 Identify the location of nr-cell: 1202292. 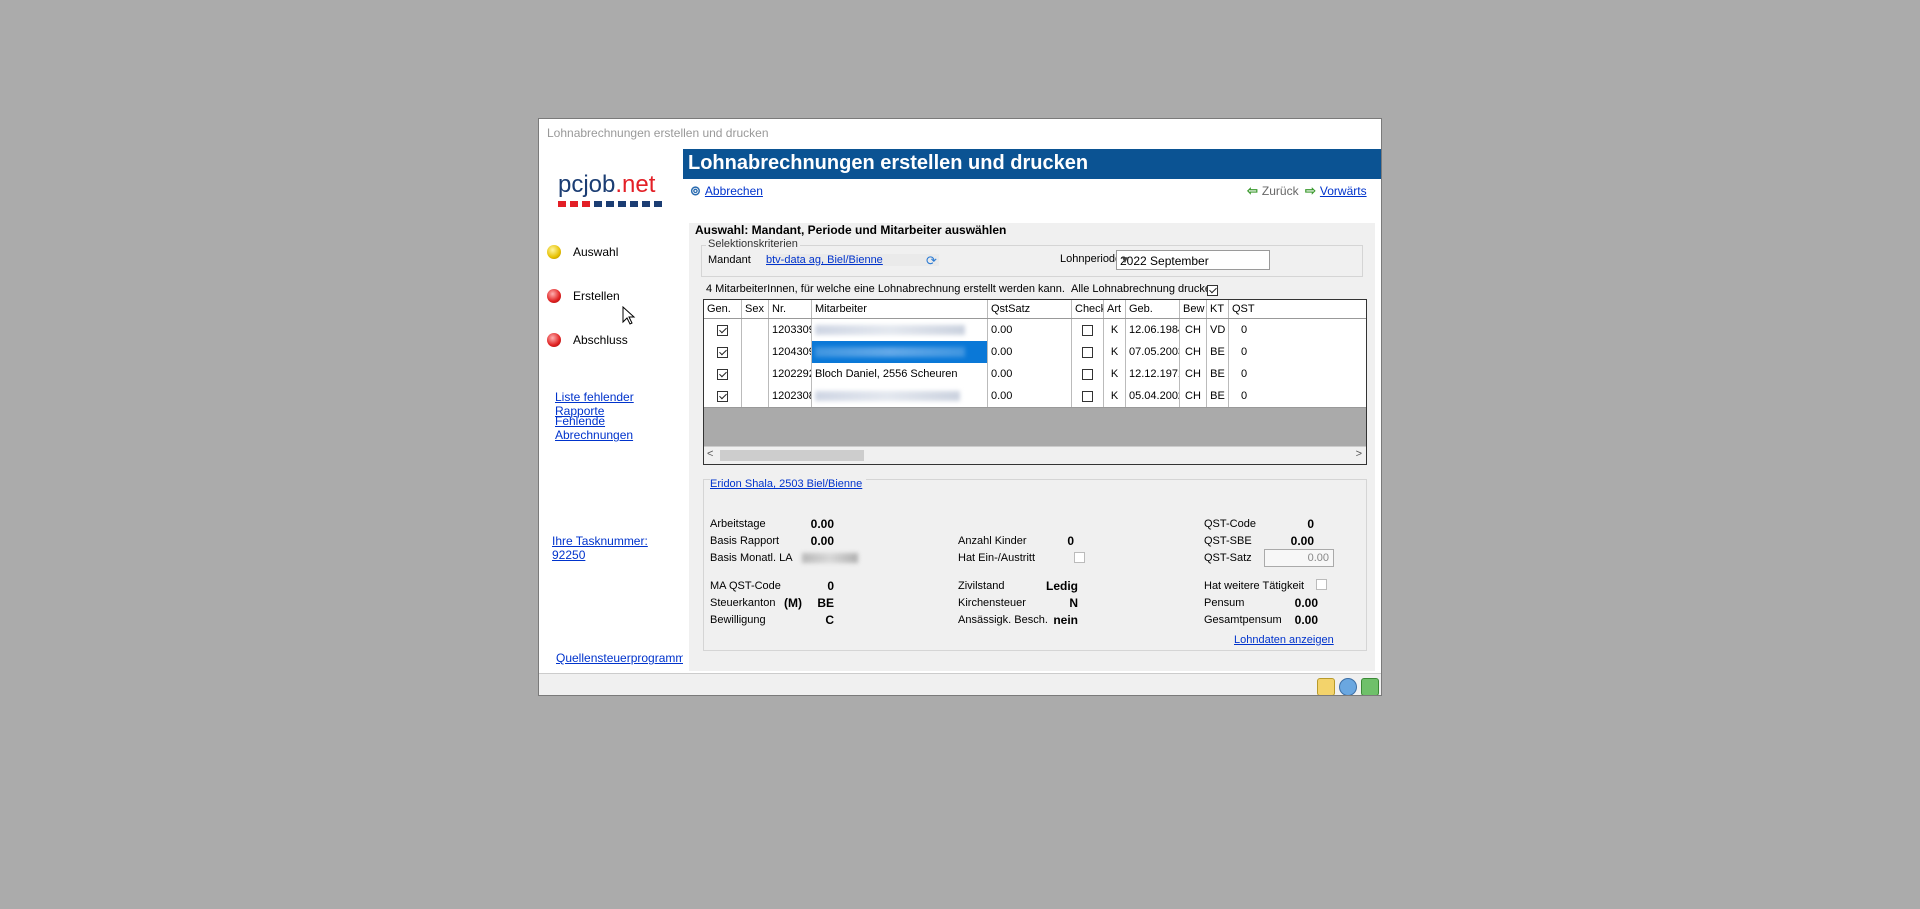
(790, 374).